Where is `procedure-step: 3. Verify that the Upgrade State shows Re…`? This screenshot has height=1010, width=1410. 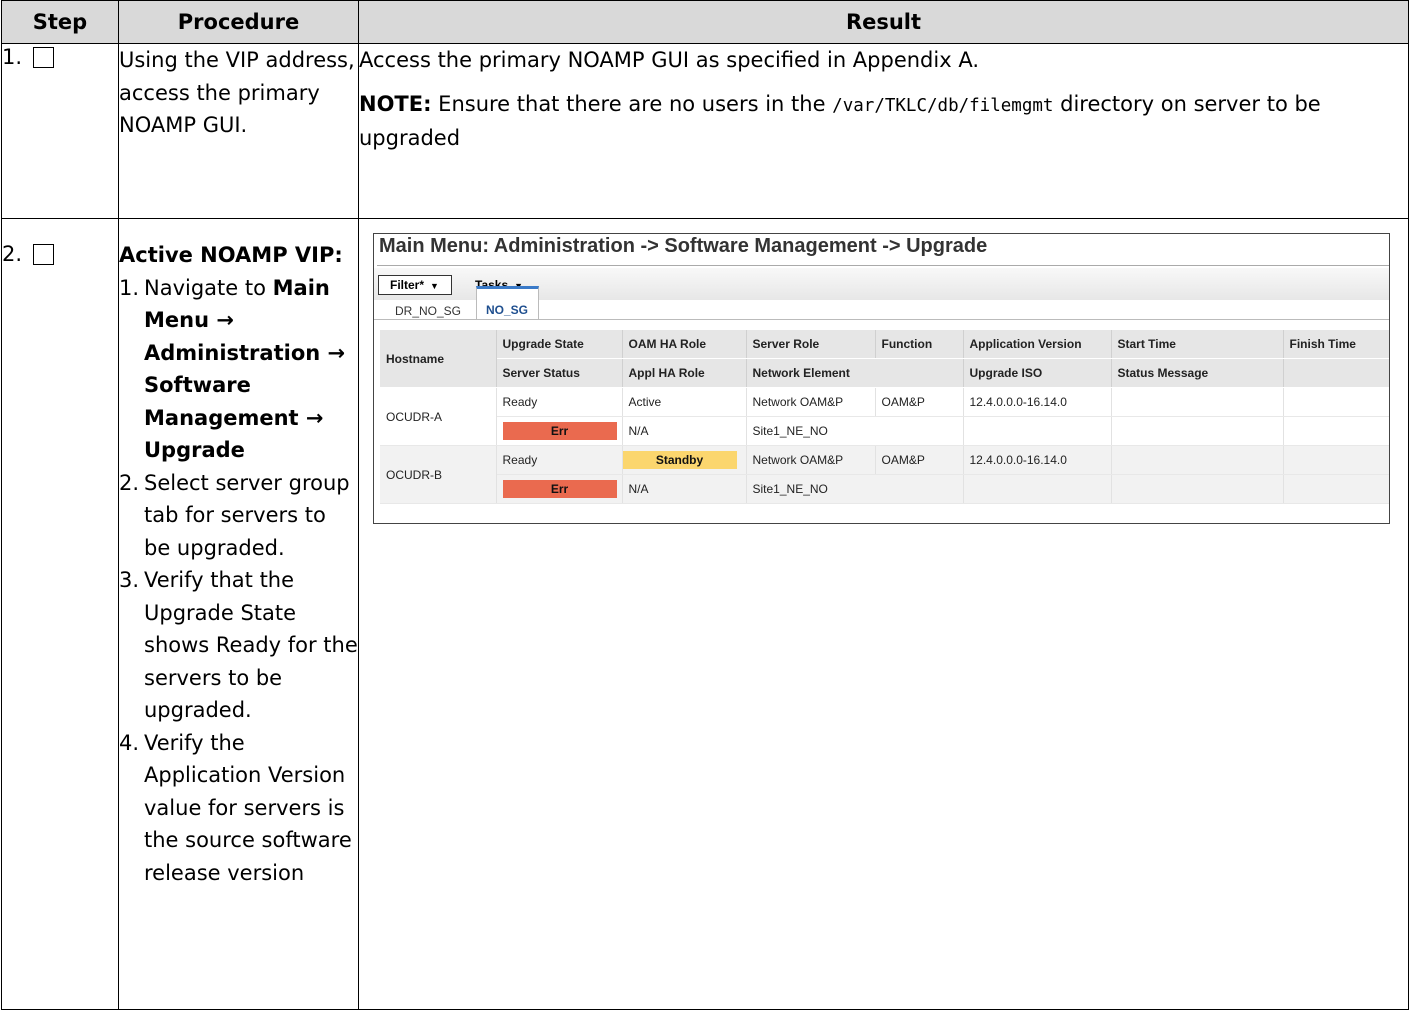
procedure-step: 3. Verify that the Upgrade State shows Re… is located at coordinates (238, 645).